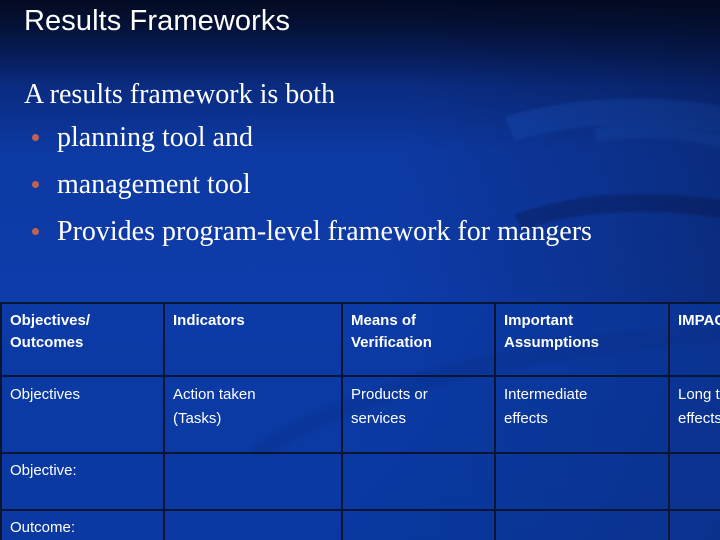 This screenshot has height=540, width=720. I want to click on table-cell: Products or services, so click(418, 414).